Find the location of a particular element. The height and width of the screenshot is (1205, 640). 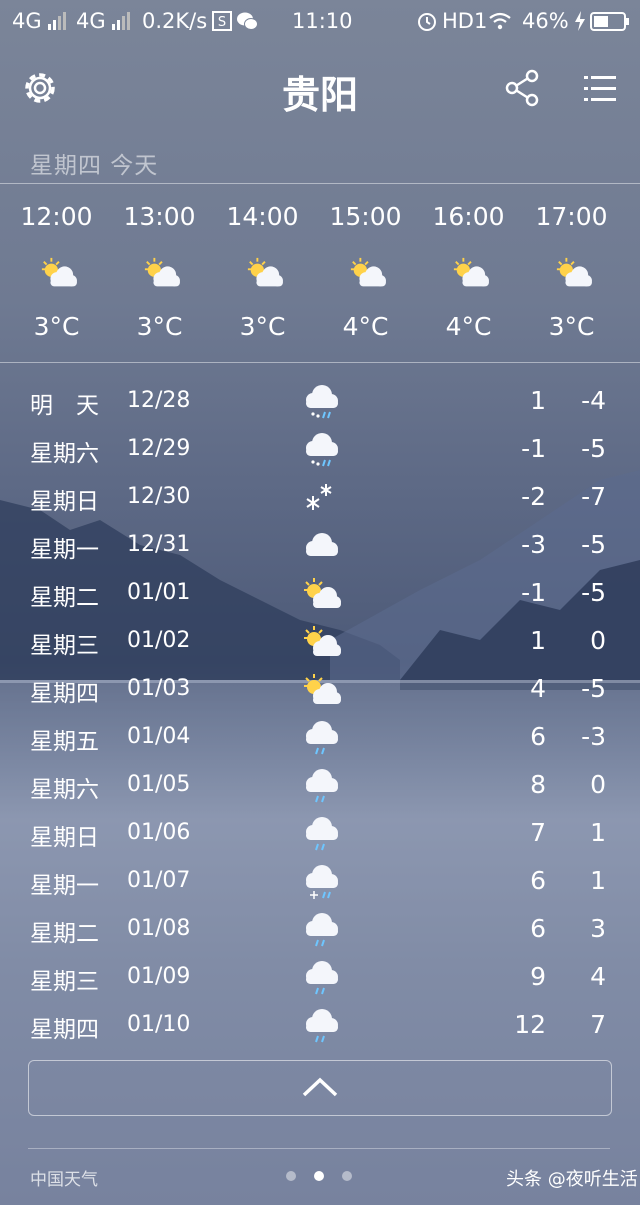

forecast-day: 星期一 is located at coordinates (64, 550).